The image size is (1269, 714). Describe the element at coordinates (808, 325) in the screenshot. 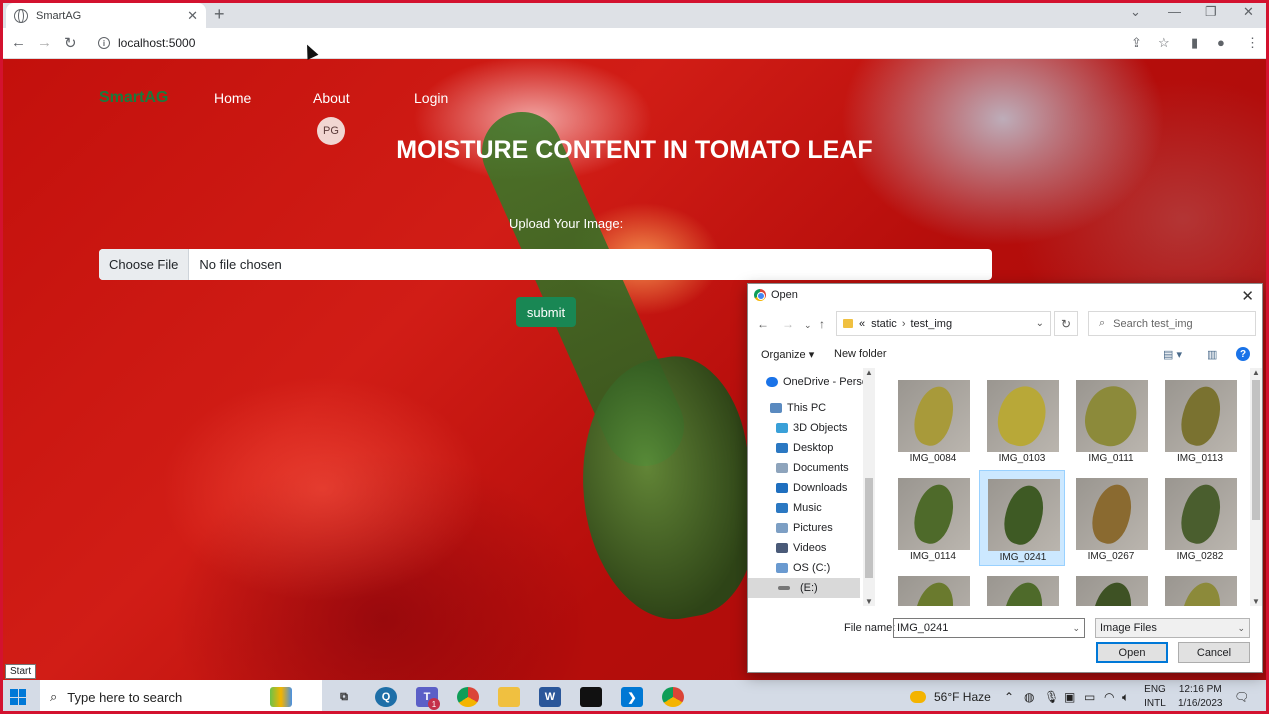

I see `recent-locations-icon: ⌄` at that location.